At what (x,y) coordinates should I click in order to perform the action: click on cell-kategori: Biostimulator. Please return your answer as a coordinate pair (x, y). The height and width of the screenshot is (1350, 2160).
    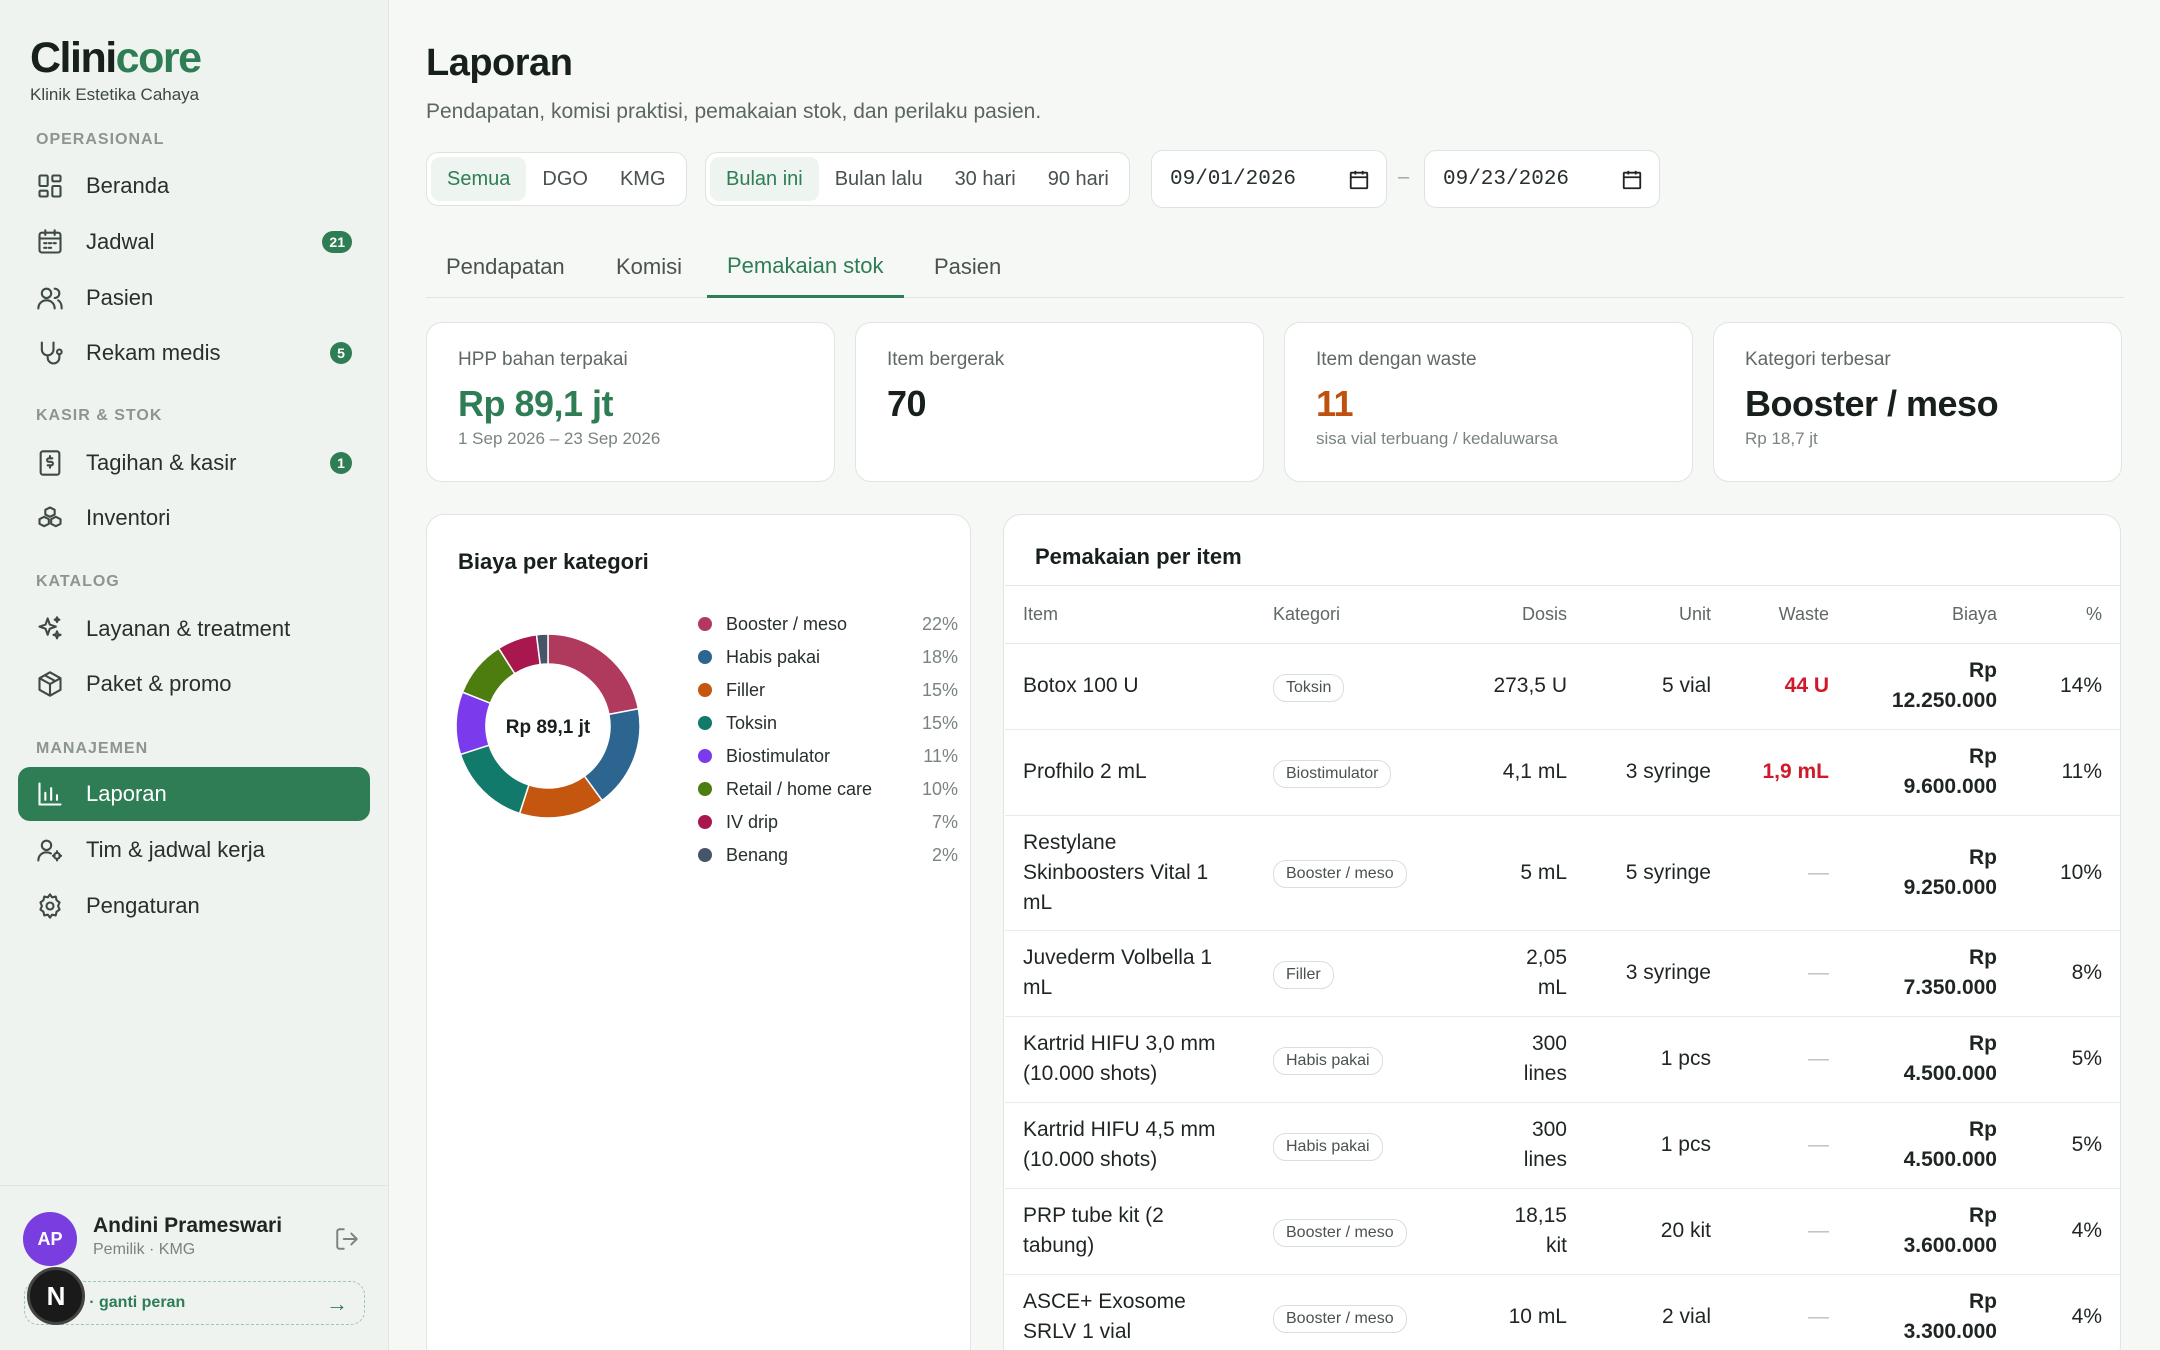
    Looking at the image, I should click on (1350, 772).